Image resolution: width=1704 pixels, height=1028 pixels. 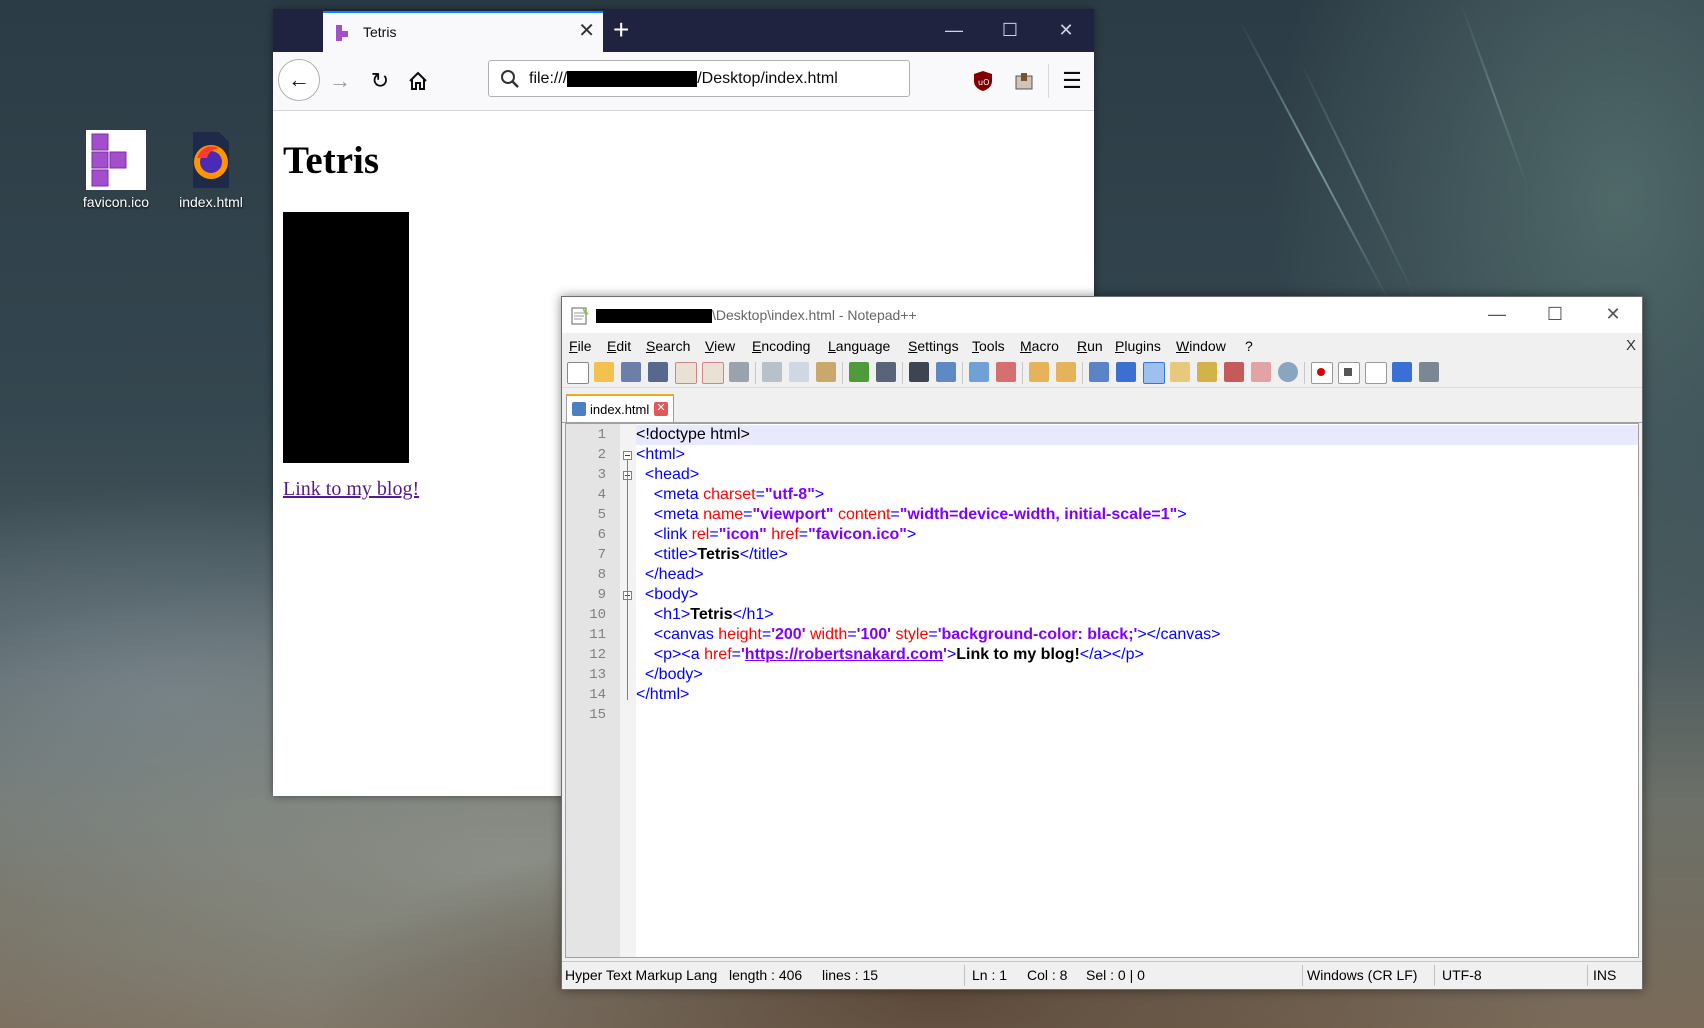 I want to click on ublock-icon: uO, so click(x=983, y=81).